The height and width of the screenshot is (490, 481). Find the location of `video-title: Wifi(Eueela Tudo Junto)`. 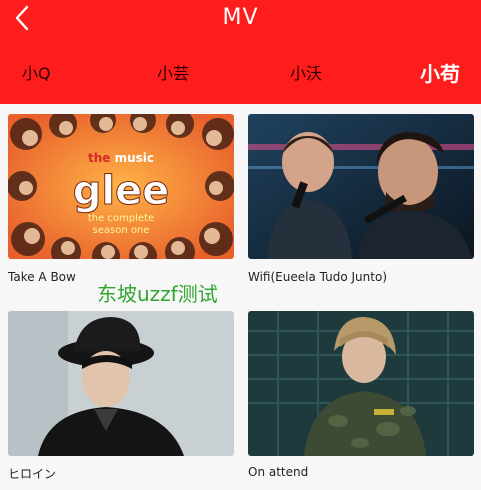

video-title: Wifi(Eueela Tudo Junto) is located at coordinates (317, 277).